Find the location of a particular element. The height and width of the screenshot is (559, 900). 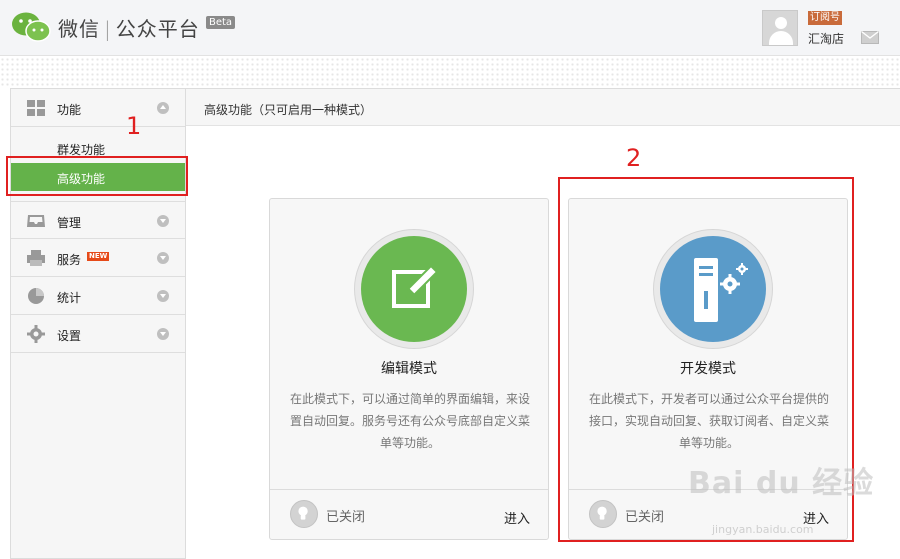

edit-mode-enter-link: 进入 is located at coordinates (517, 517).